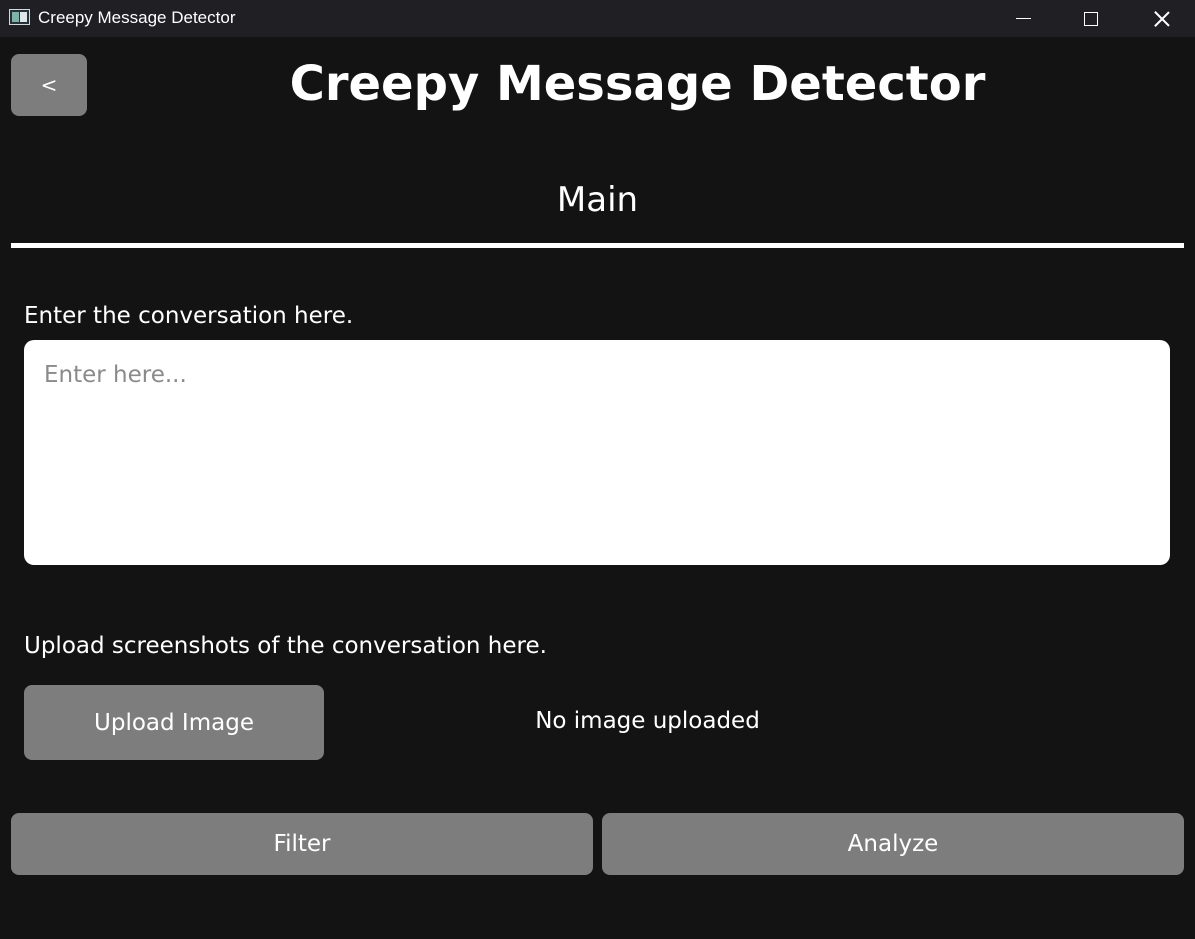 The height and width of the screenshot is (939, 1195). I want to click on maximize-button, so click(1091, 18).